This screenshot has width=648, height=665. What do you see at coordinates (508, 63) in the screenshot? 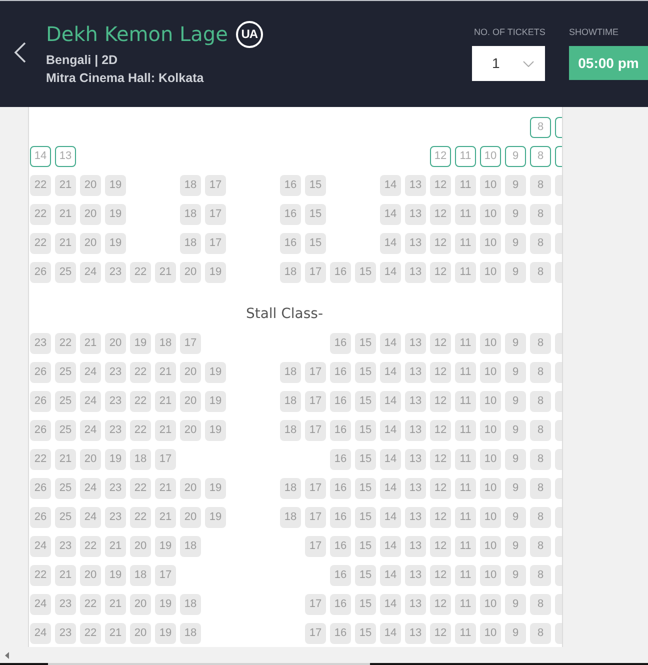
I see `ticket-count-dropdown: 1` at bounding box center [508, 63].